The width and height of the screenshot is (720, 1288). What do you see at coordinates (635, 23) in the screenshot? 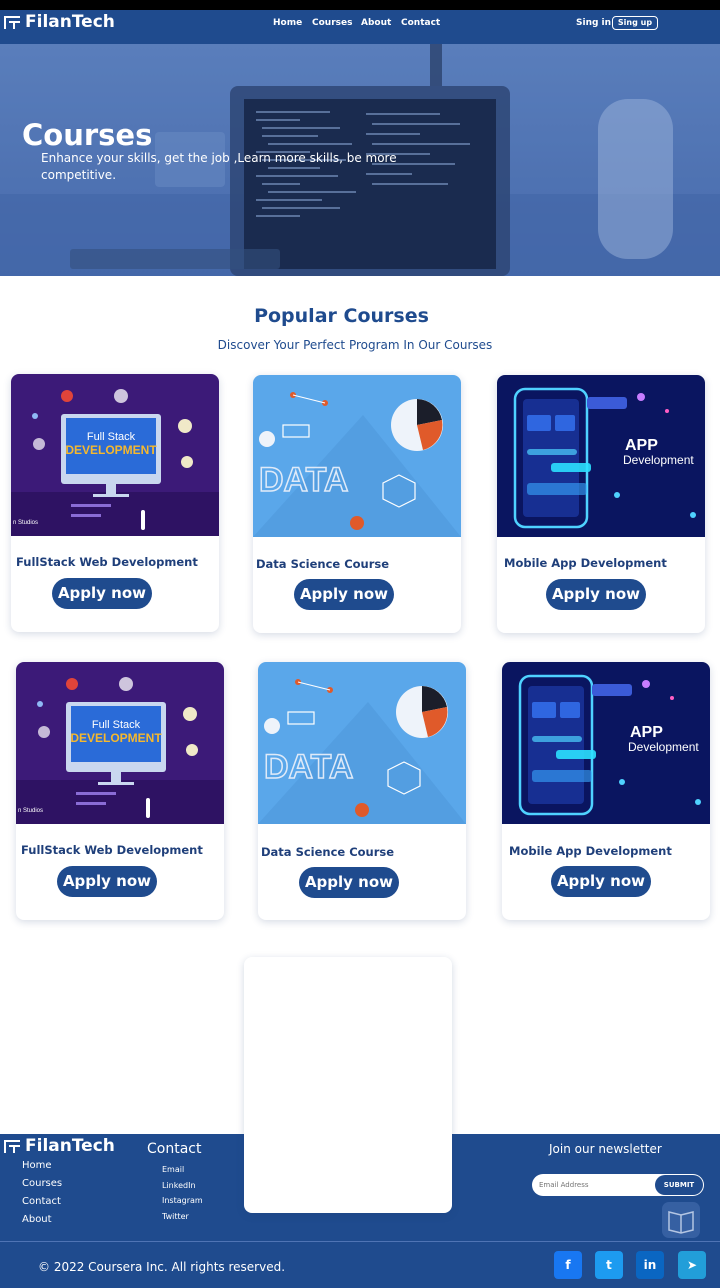
I see `signup-button: Sing up` at bounding box center [635, 23].